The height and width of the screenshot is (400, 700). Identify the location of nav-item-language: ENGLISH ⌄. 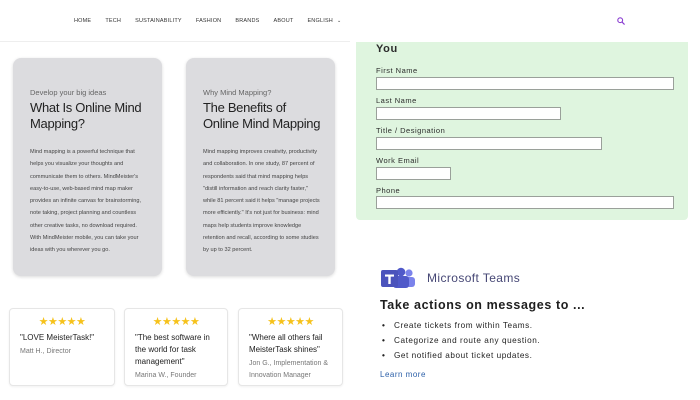
(324, 21).